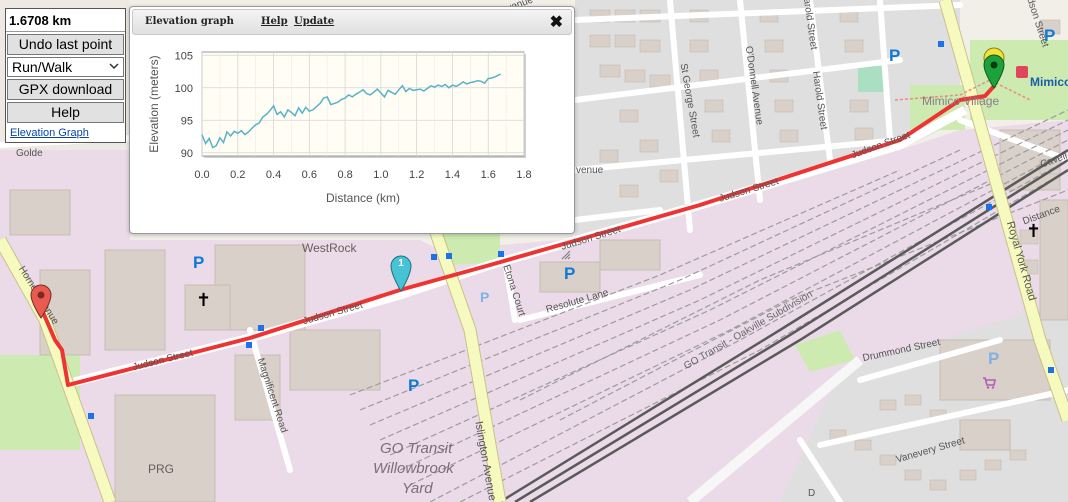 The height and width of the screenshot is (502, 1068). I want to click on elevation-graph-link: Elevation Graph, so click(65, 132).